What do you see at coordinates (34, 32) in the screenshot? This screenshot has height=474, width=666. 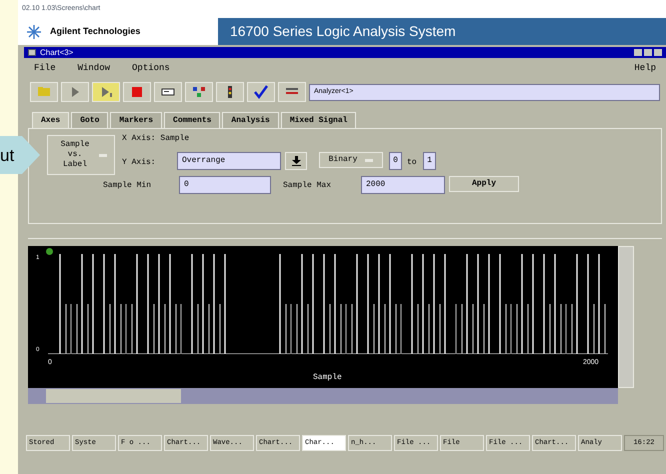 I see `starburst-logo-icon` at bounding box center [34, 32].